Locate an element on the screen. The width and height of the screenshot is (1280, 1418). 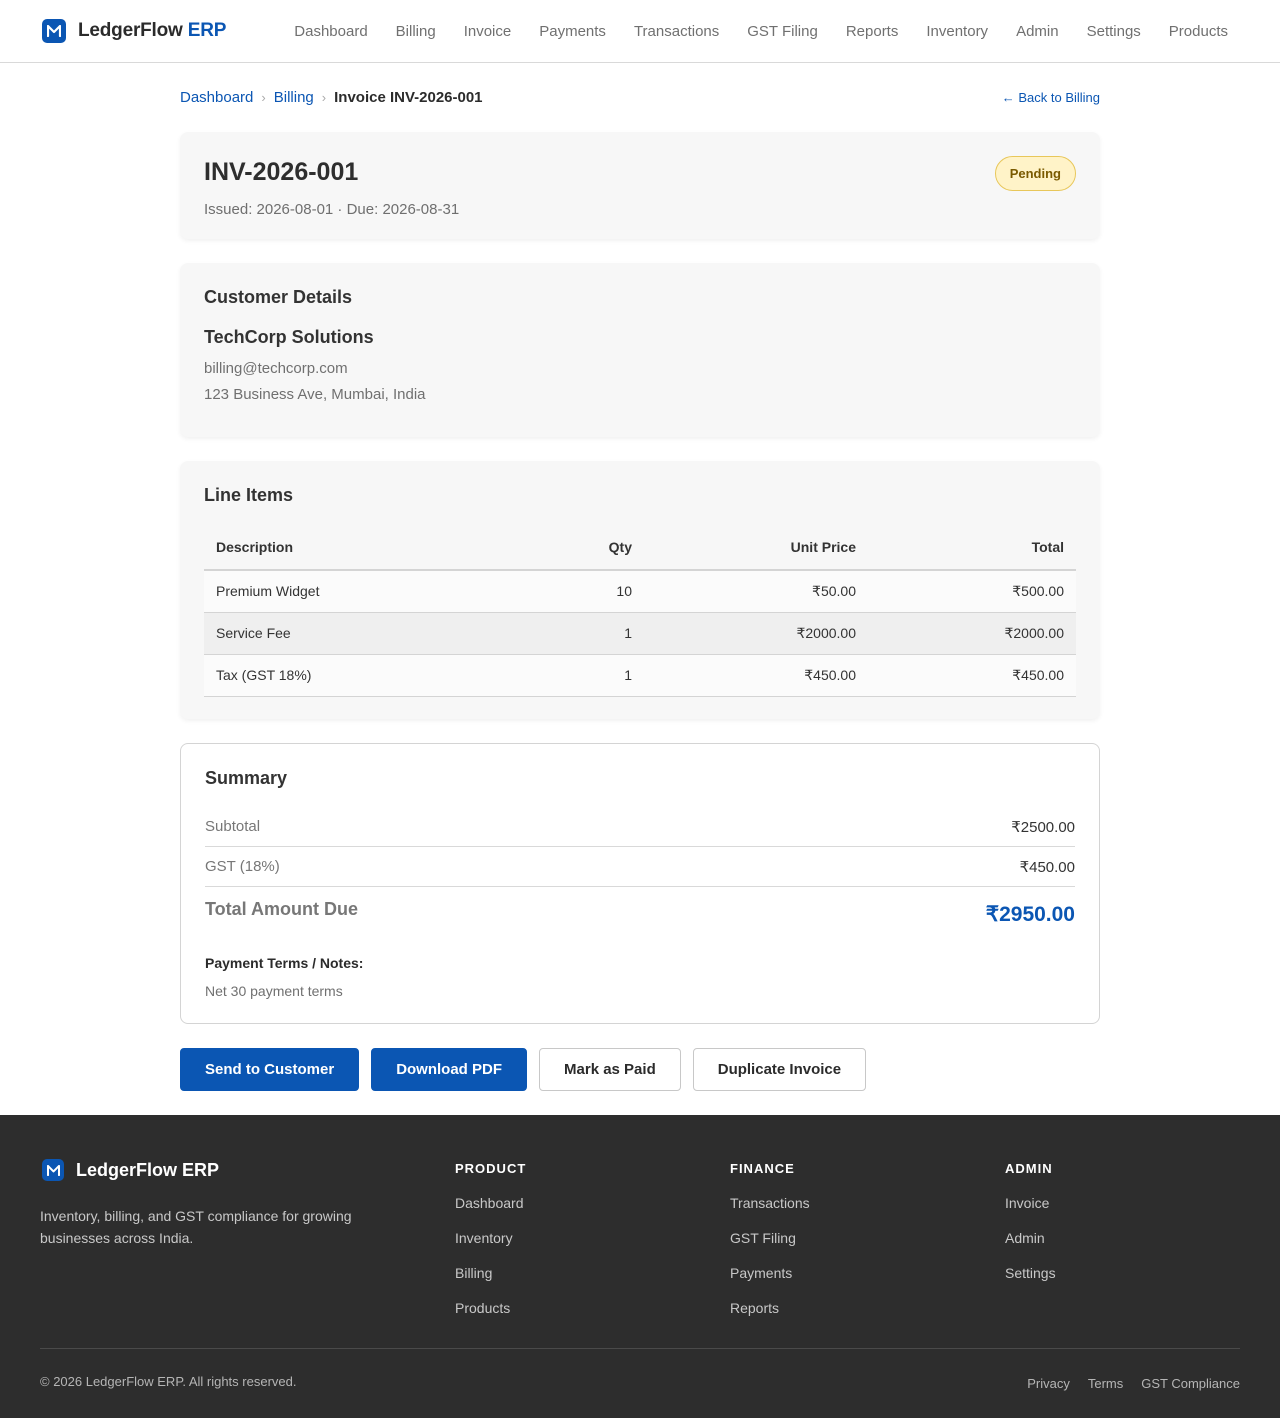
footer-link-billing: Billing is located at coordinates (592, 1273).